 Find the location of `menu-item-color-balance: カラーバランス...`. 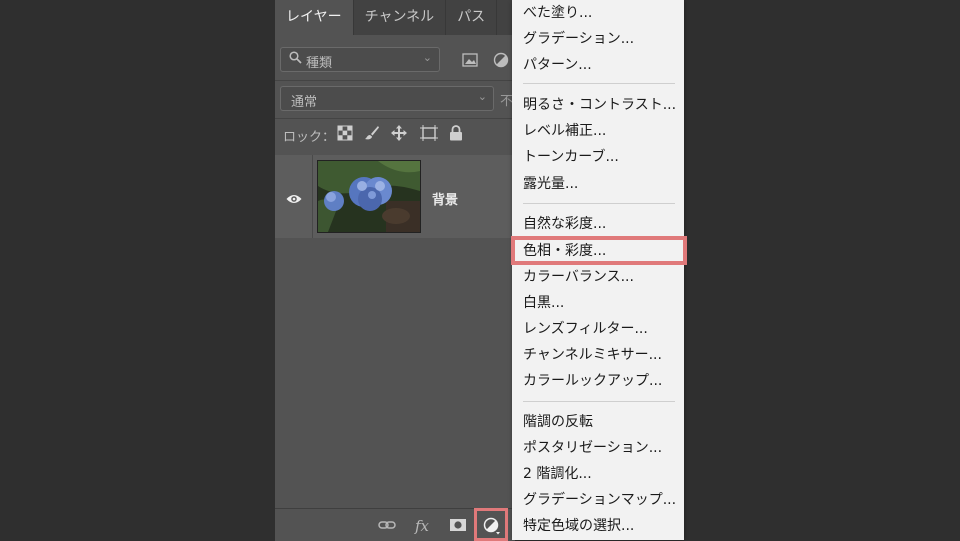

menu-item-color-balance: カラーバランス... is located at coordinates (578, 277).